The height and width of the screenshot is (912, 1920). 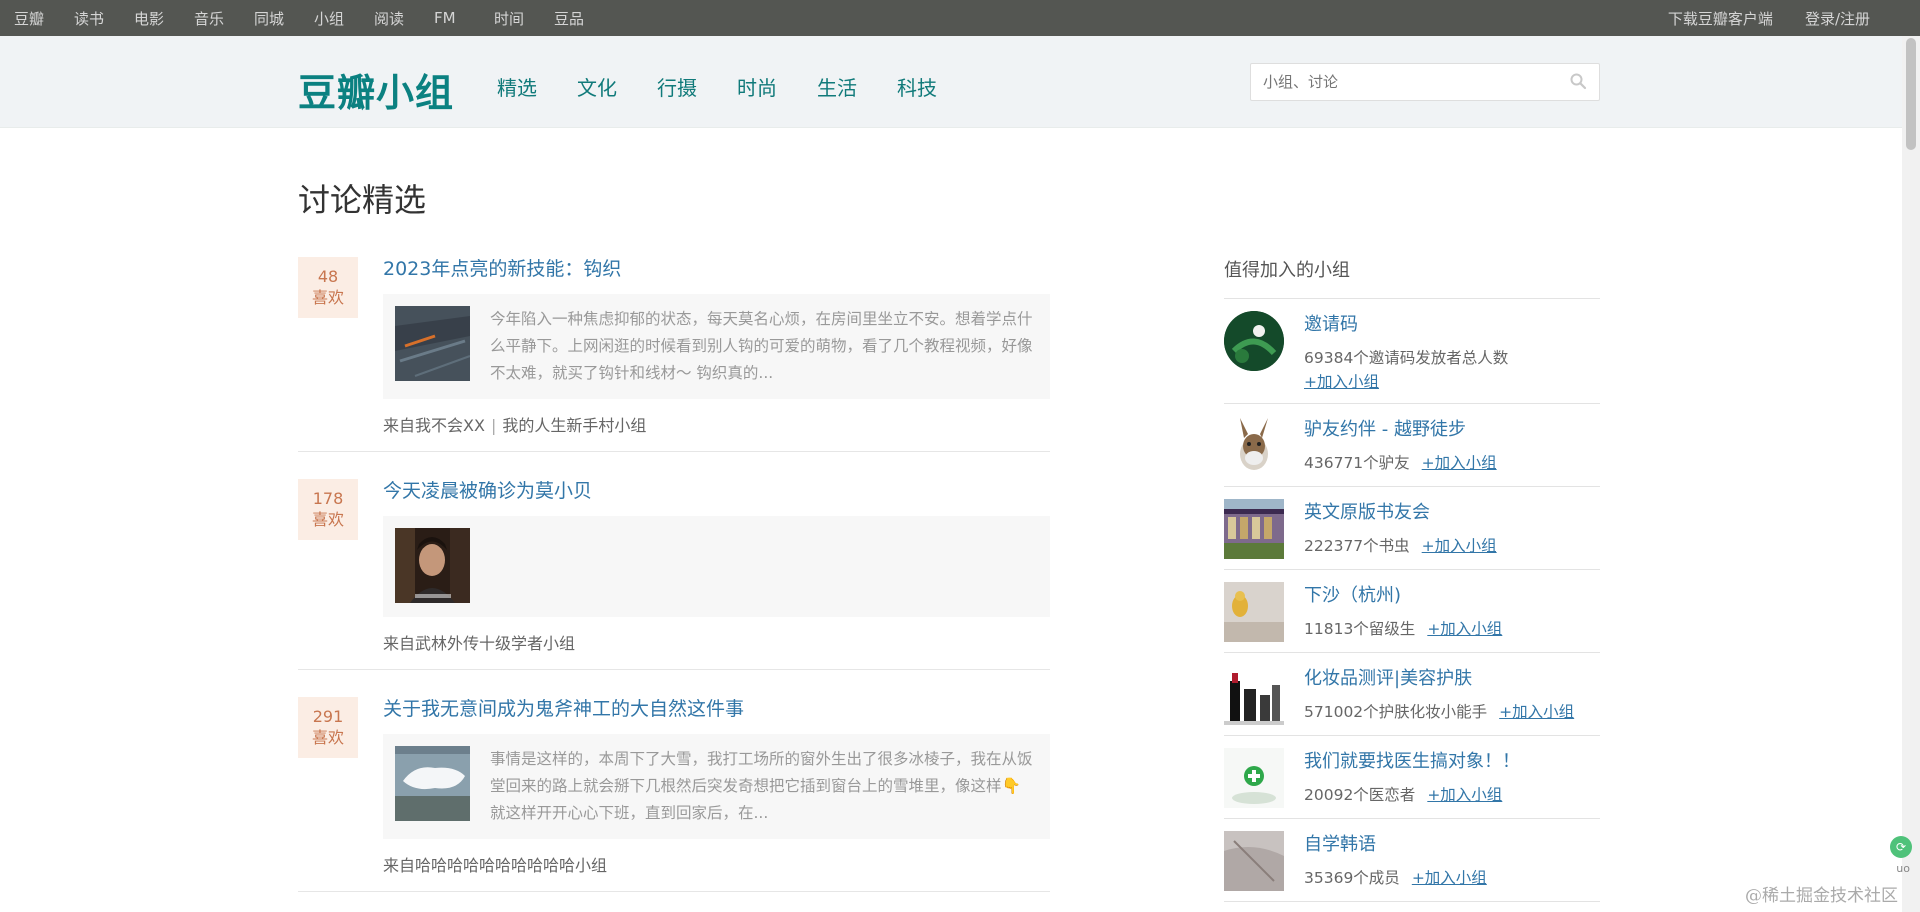 I want to click on from-group-link: 我的人生新手村小组, so click(x=574, y=425).